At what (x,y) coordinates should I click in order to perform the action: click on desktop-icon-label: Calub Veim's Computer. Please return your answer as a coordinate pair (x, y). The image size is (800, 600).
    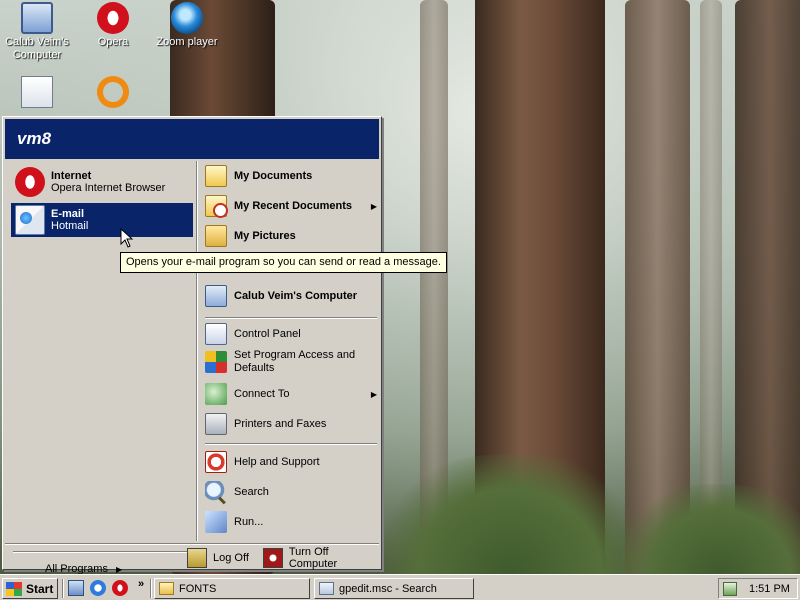
    Looking at the image, I should click on (37, 48).